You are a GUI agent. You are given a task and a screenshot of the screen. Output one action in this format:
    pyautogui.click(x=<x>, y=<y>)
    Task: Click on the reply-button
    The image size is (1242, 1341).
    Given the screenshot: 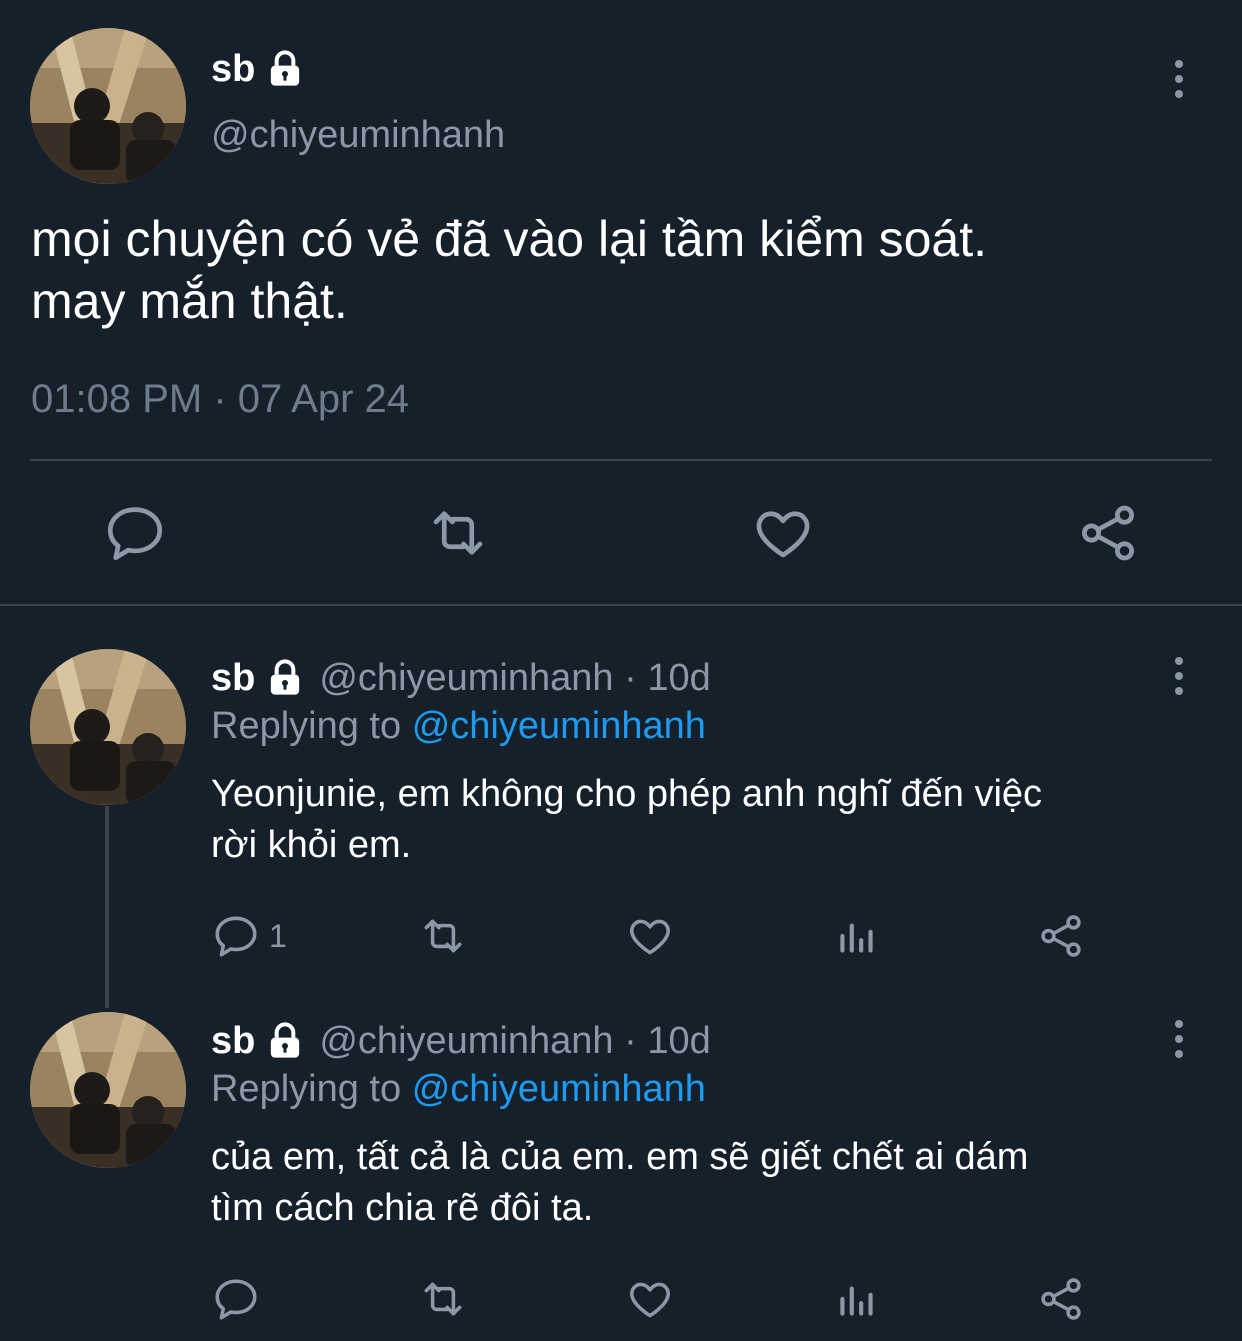 What is the action you would take?
    pyautogui.click(x=240, y=1299)
    